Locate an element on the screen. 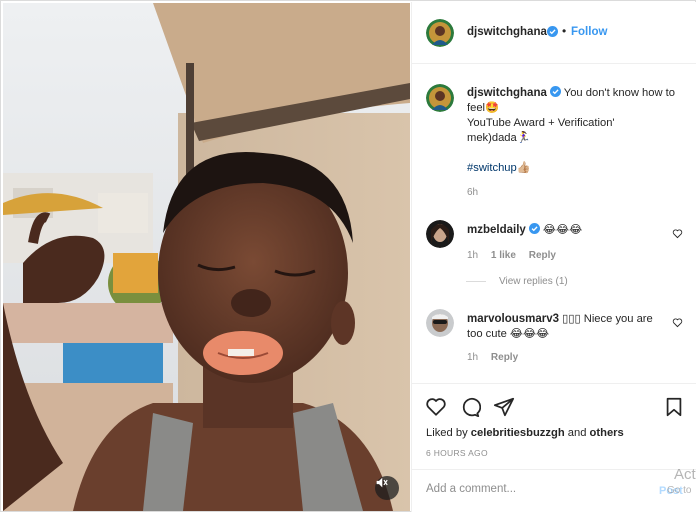 This screenshot has height=512, width=696. verified-badge is located at coordinates (551, 32).